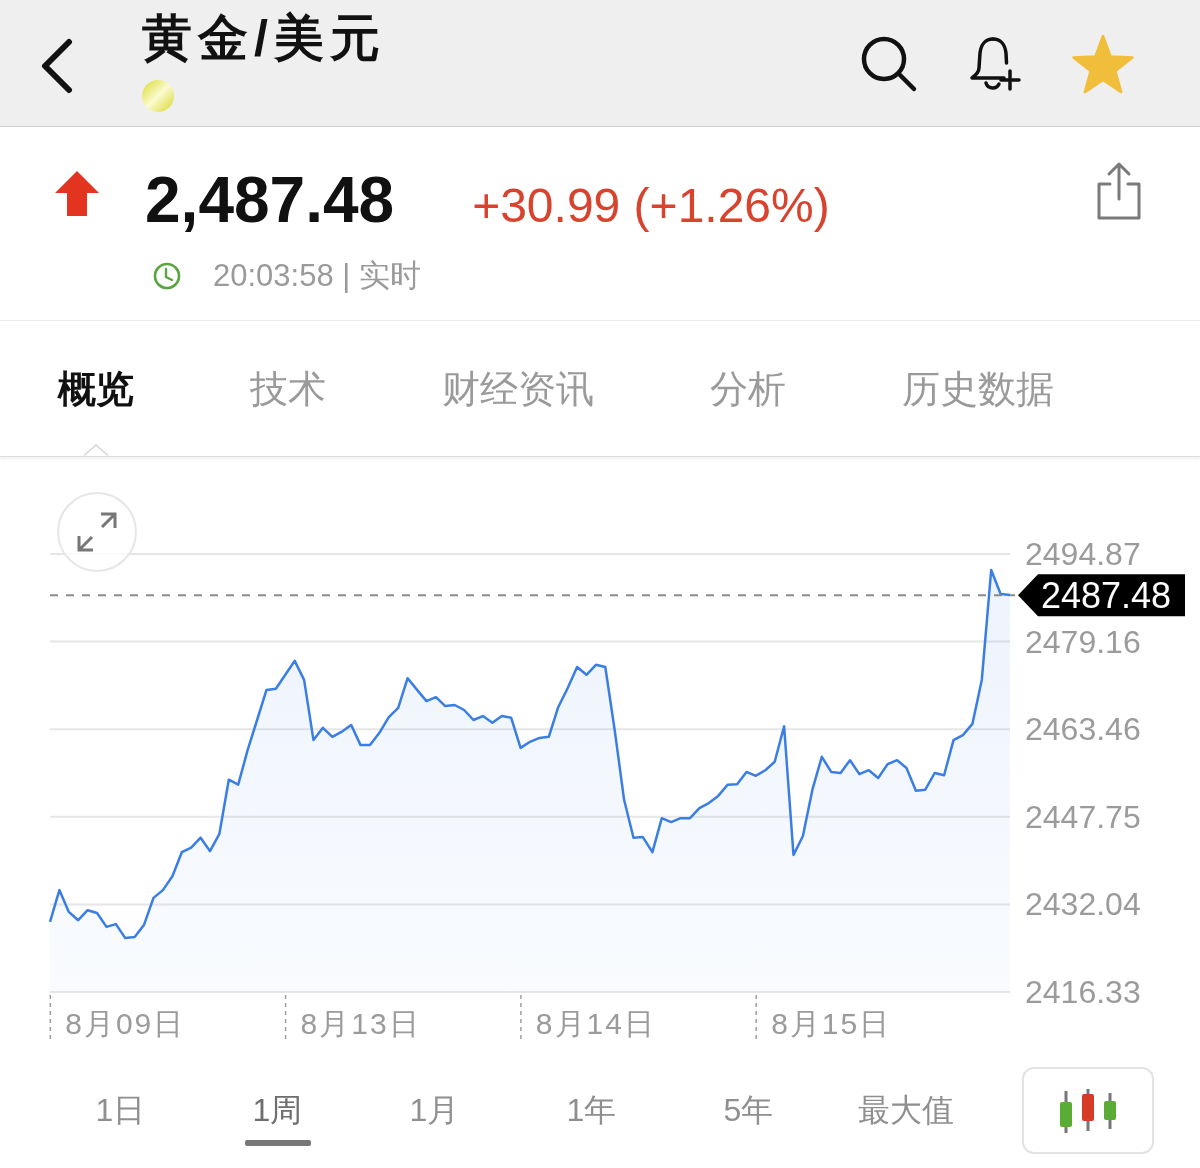 The height and width of the screenshot is (1168, 1200). What do you see at coordinates (264, 38) in the screenshot?
I see `page-title: 黄金/美元` at bounding box center [264, 38].